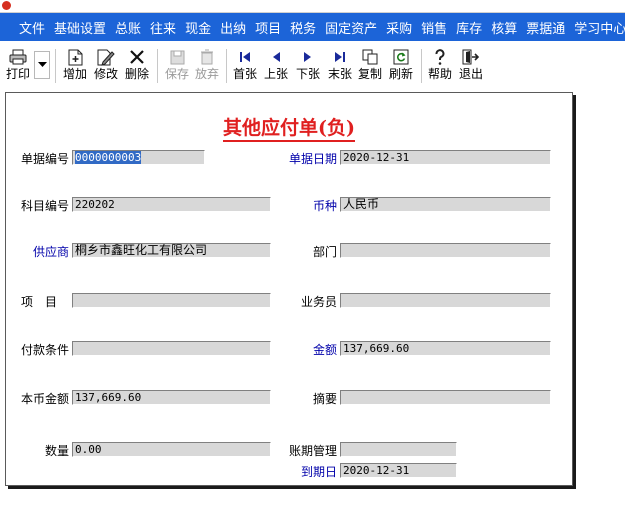  What do you see at coordinates (401, 57) in the screenshot?
I see `refresh-icon` at bounding box center [401, 57].